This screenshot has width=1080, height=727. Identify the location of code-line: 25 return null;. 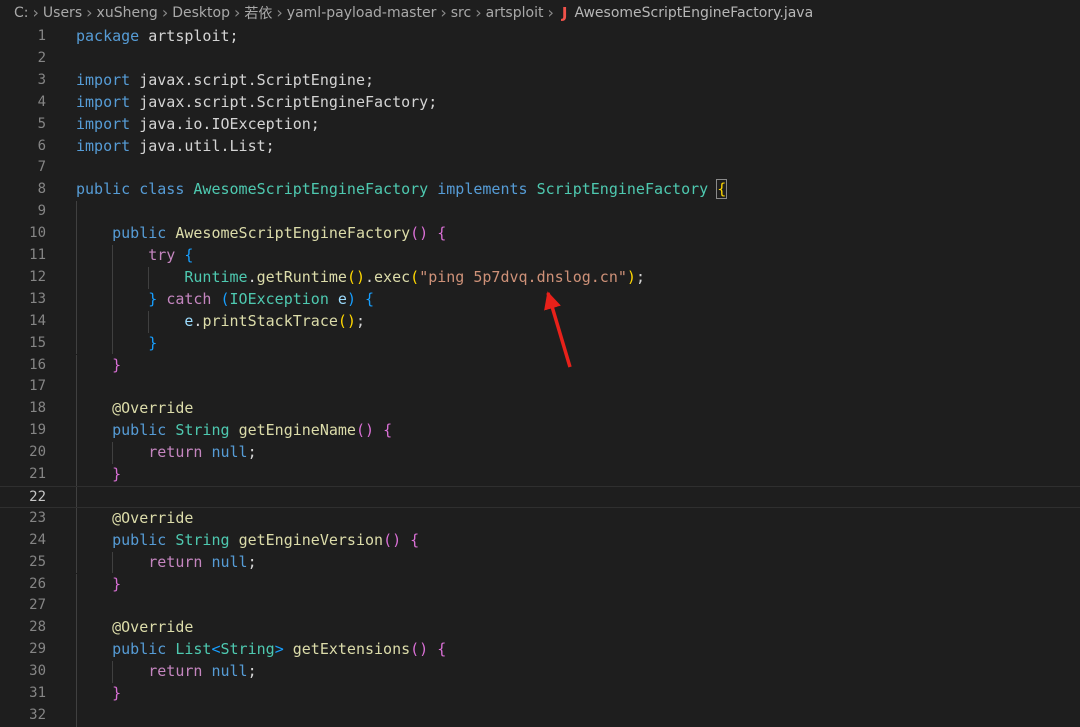
(540, 562).